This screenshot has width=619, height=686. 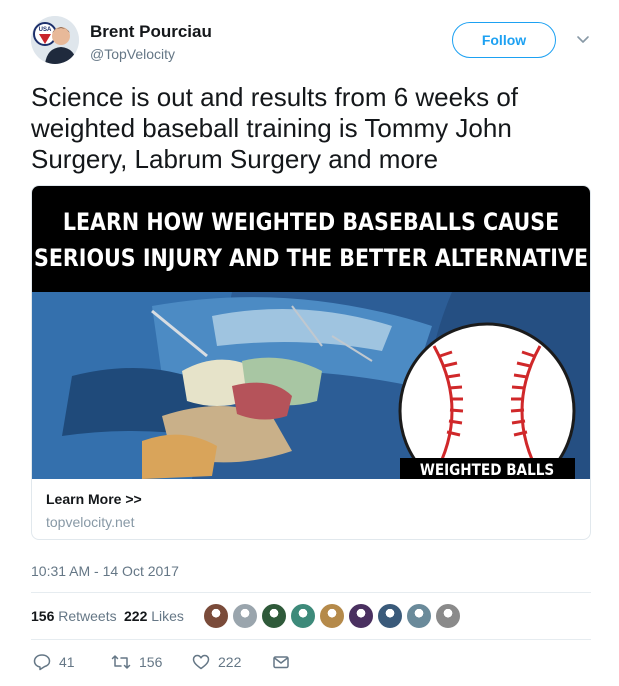 I want to click on heart-icon, so click(x=201, y=662).